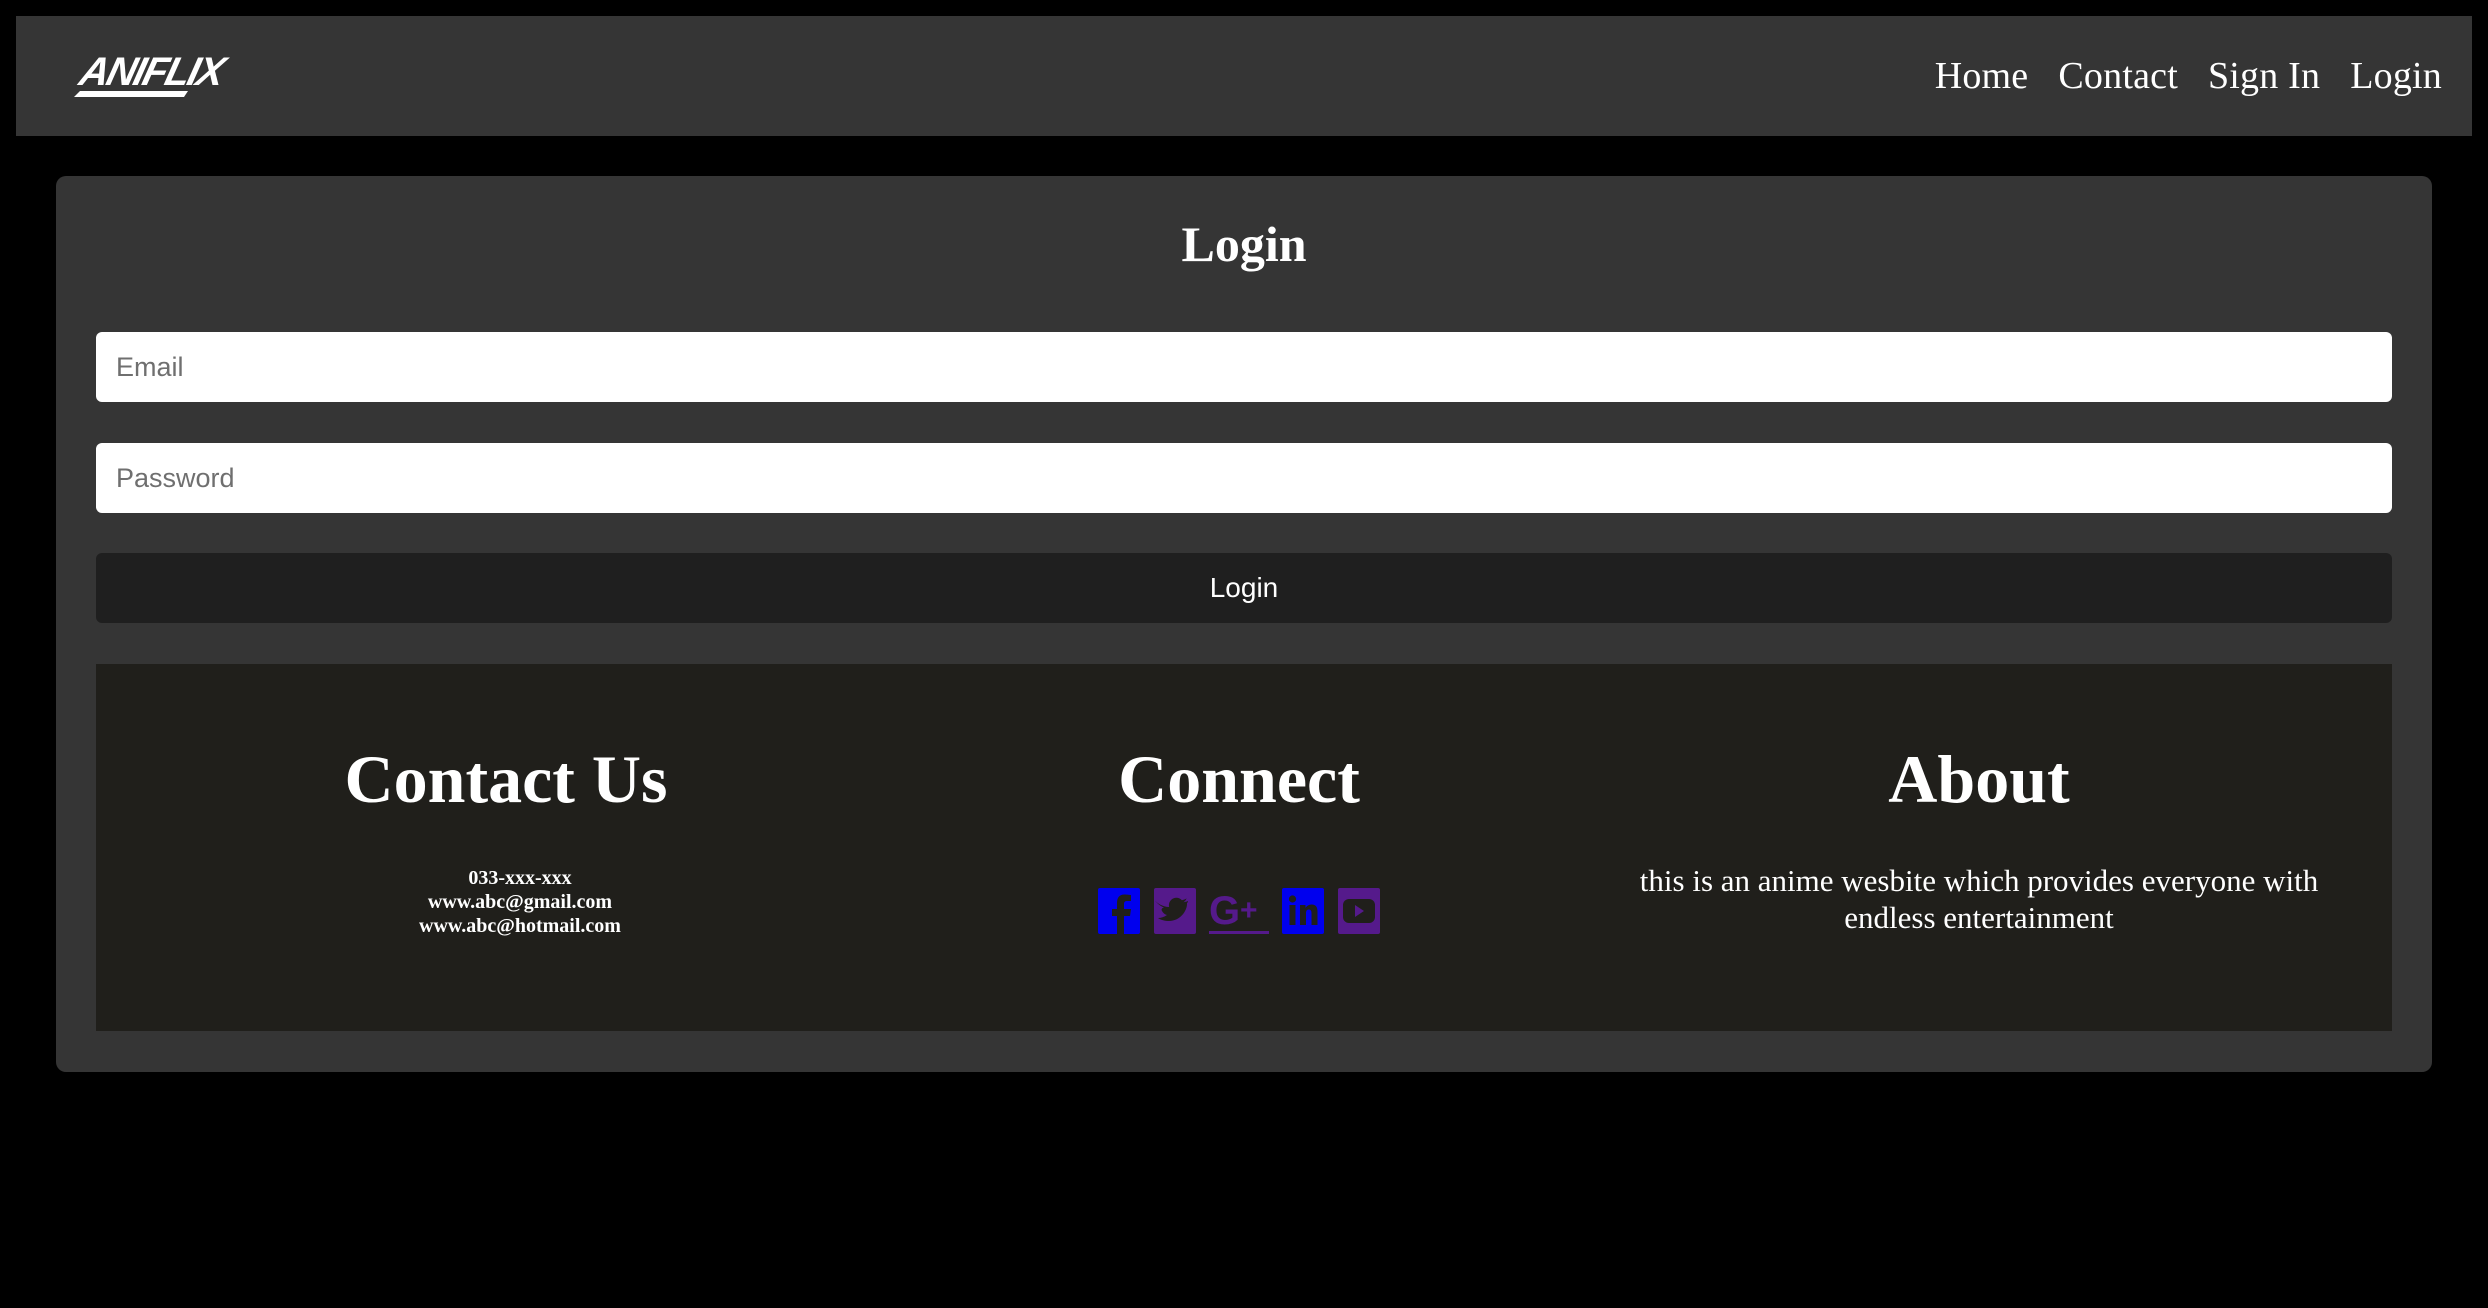 Image resolution: width=2488 pixels, height=1308 pixels. I want to click on main-nav: Home Contact Sign In Login, so click(2188, 76).